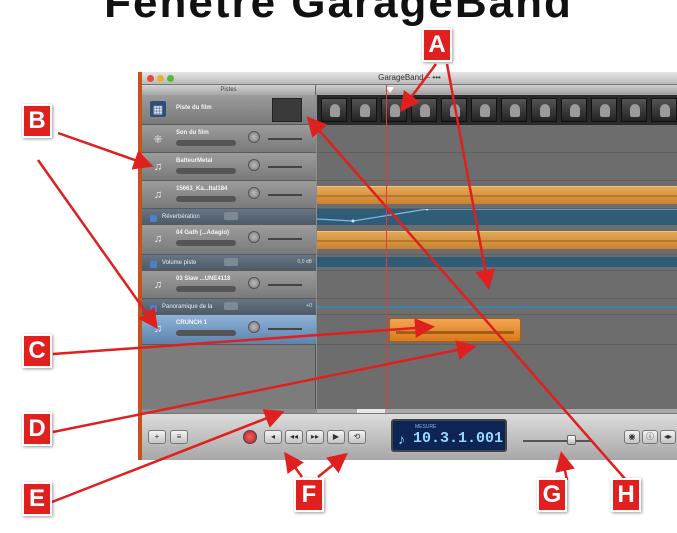 The height and width of the screenshot is (533, 677). Describe the element at coordinates (552, 495) in the screenshot. I see `callout-g: G` at that location.